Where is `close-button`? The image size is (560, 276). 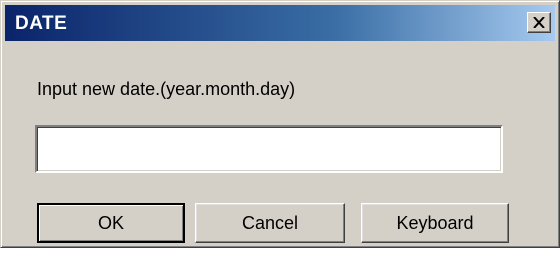
close-button is located at coordinates (539, 22).